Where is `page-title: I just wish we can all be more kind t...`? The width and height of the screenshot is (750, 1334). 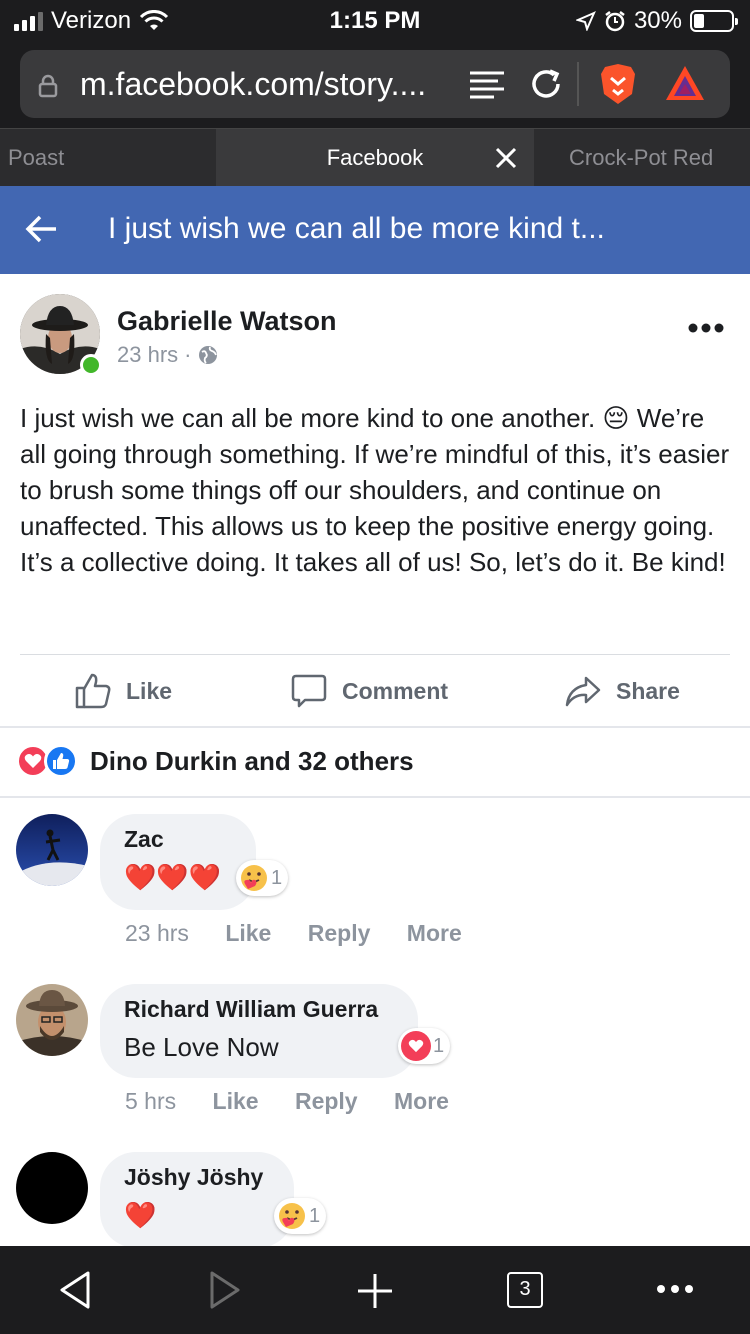 page-title: I just wish we can all be more kind t... is located at coordinates (356, 228).